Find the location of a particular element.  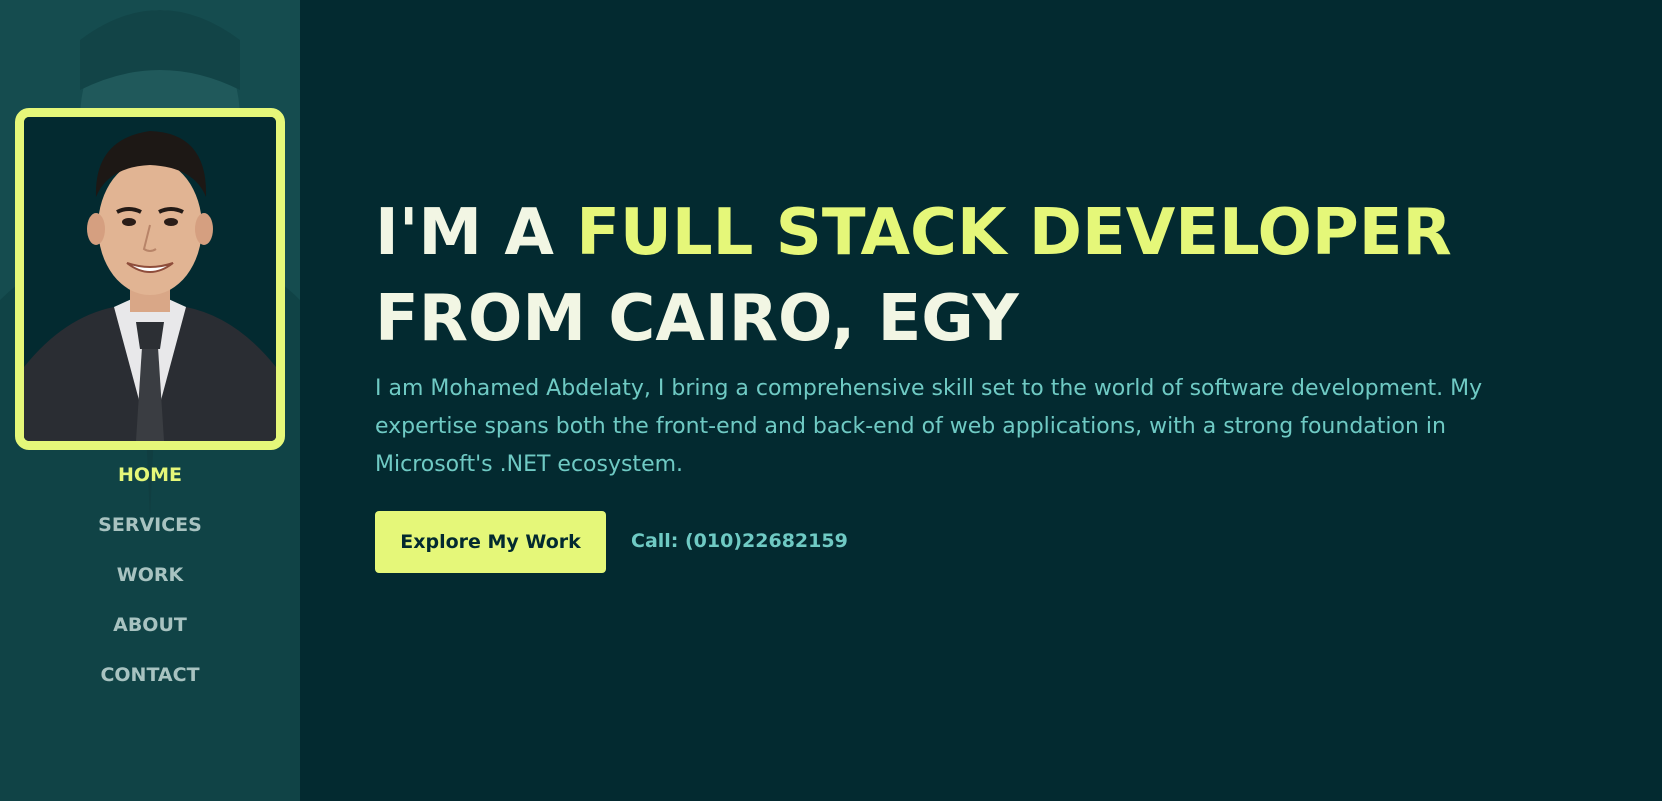

nav-item-about: ABOUT is located at coordinates (150, 625).